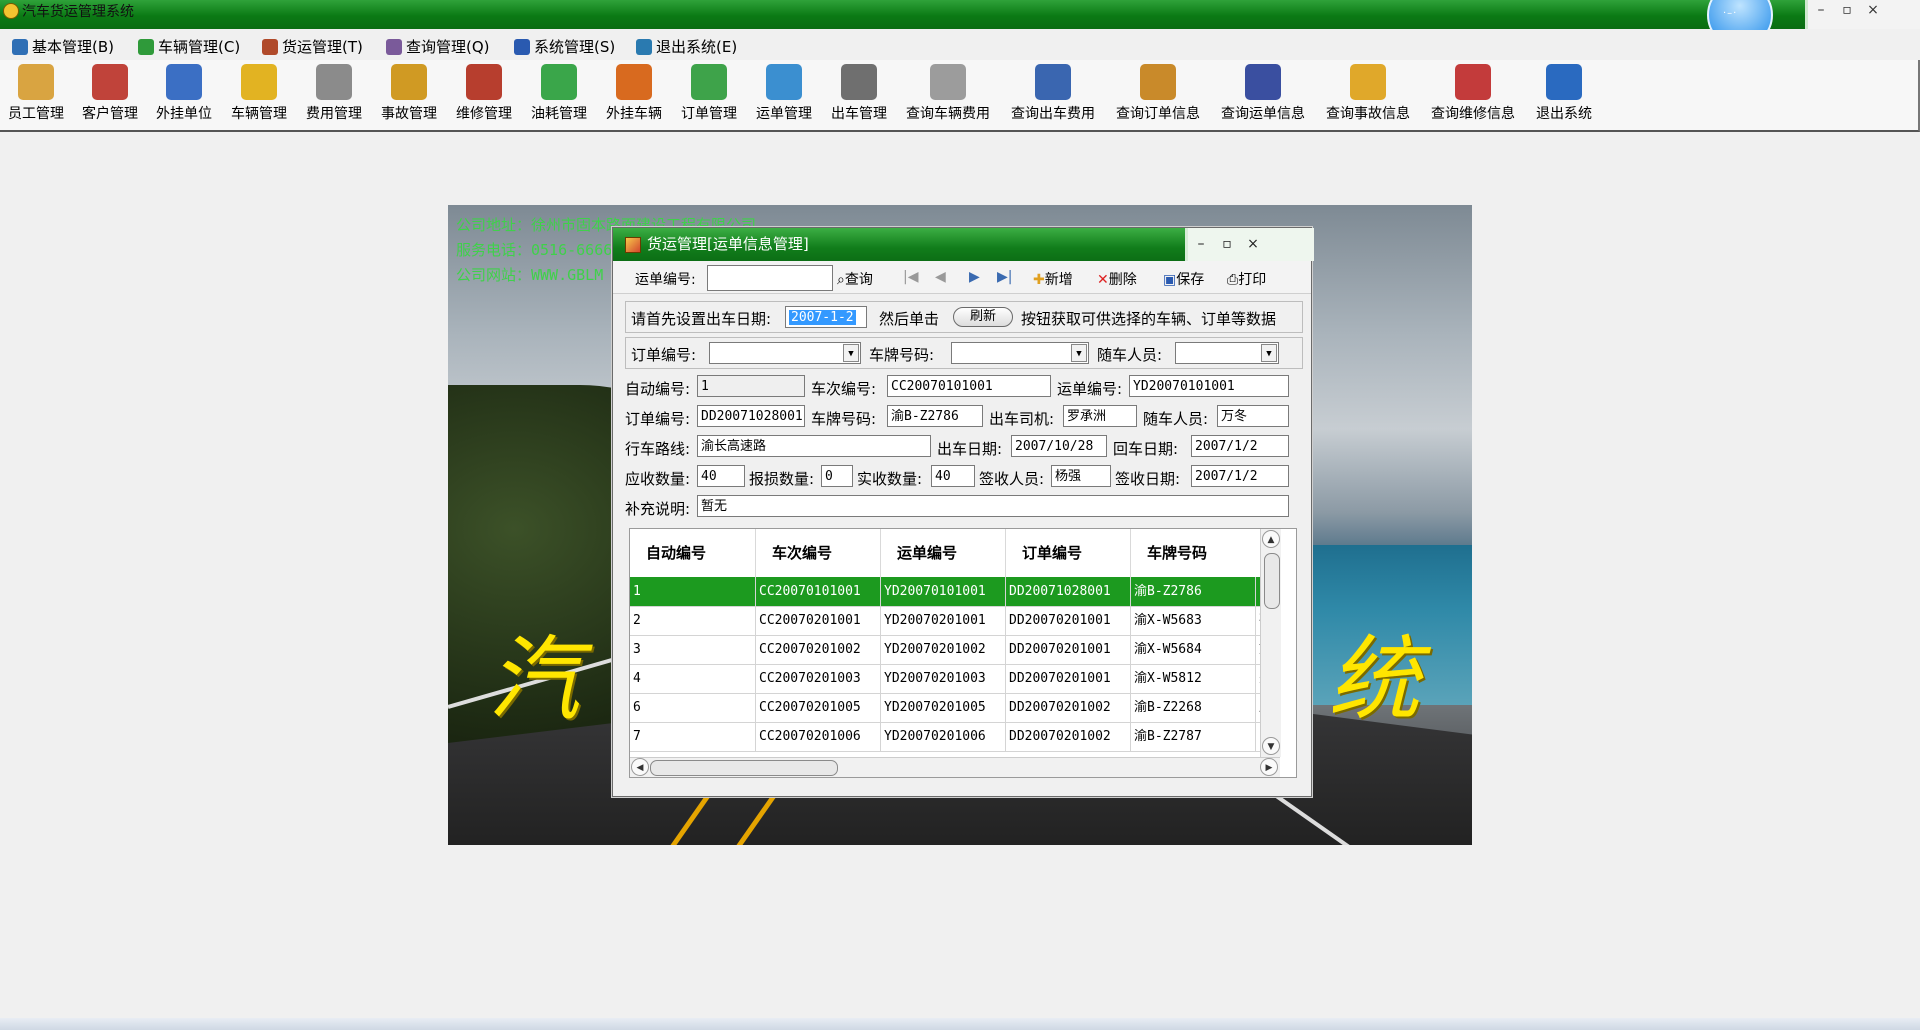 The height and width of the screenshot is (1030, 1920). Describe the element at coordinates (1271, 539) in the screenshot. I see `scroll-up-icon: ▲` at that location.